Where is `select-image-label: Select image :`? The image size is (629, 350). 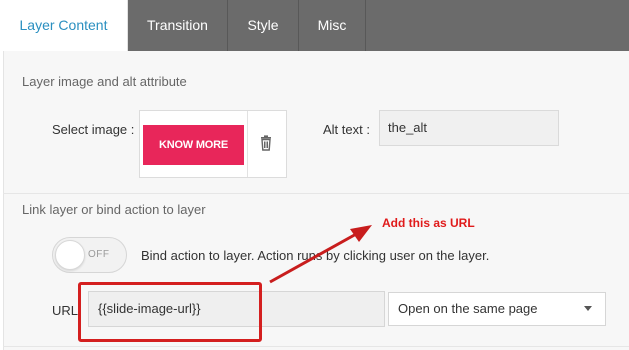
select-image-label: Select image : is located at coordinates (93, 129).